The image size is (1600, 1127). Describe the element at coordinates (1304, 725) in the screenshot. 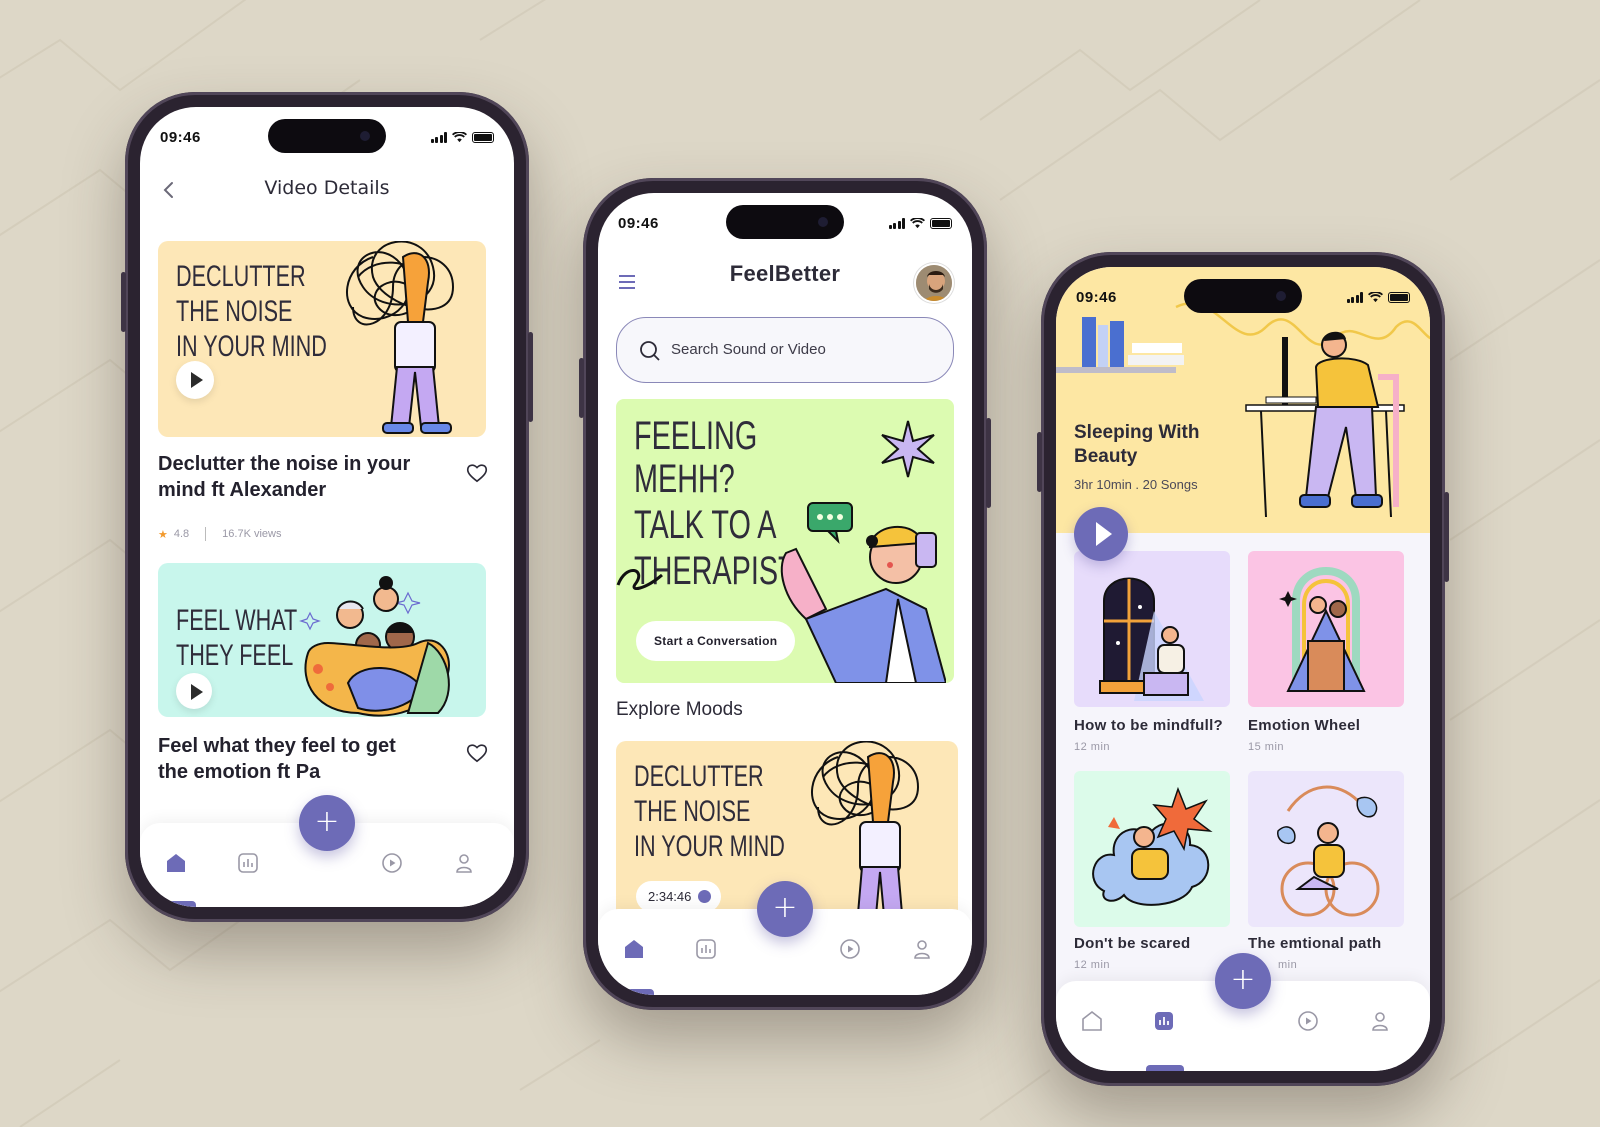

I see `tile-label: Emotion Wheel` at that location.